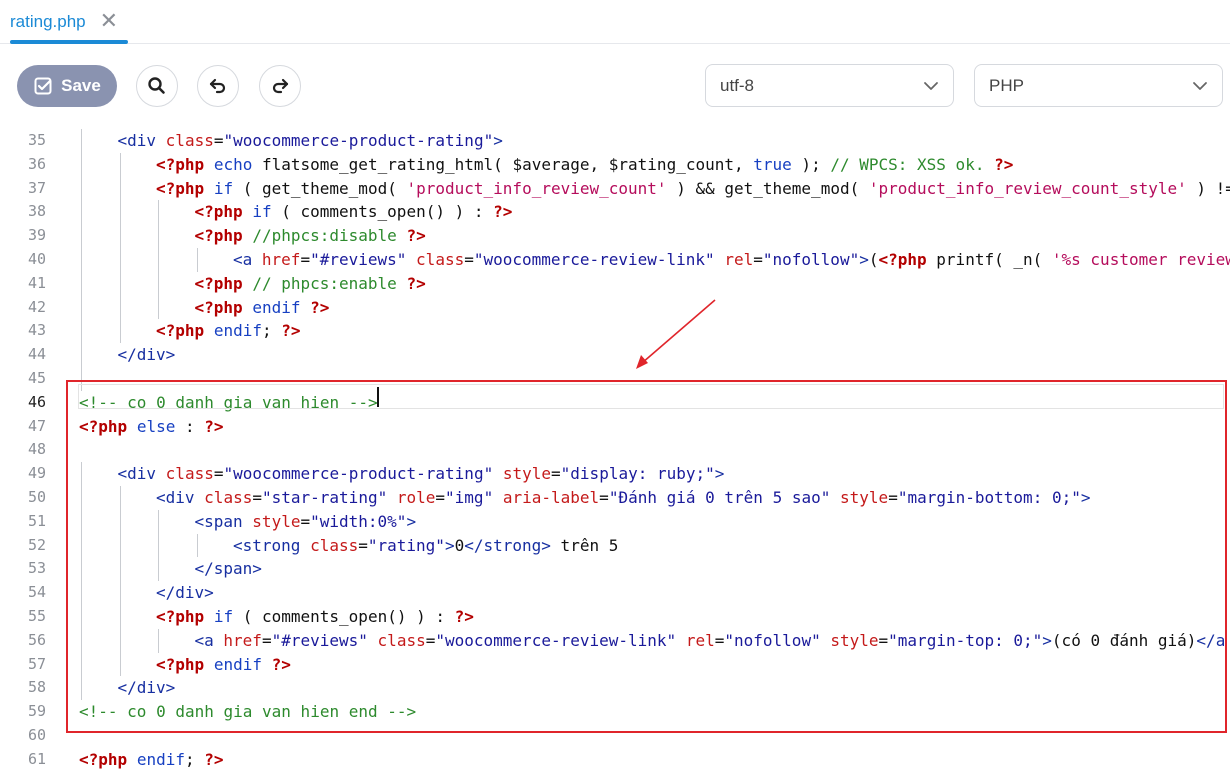 The height and width of the screenshot is (769, 1230). What do you see at coordinates (811, 259) in the screenshot?
I see `code-token: "nofollow"` at bounding box center [811, 259].